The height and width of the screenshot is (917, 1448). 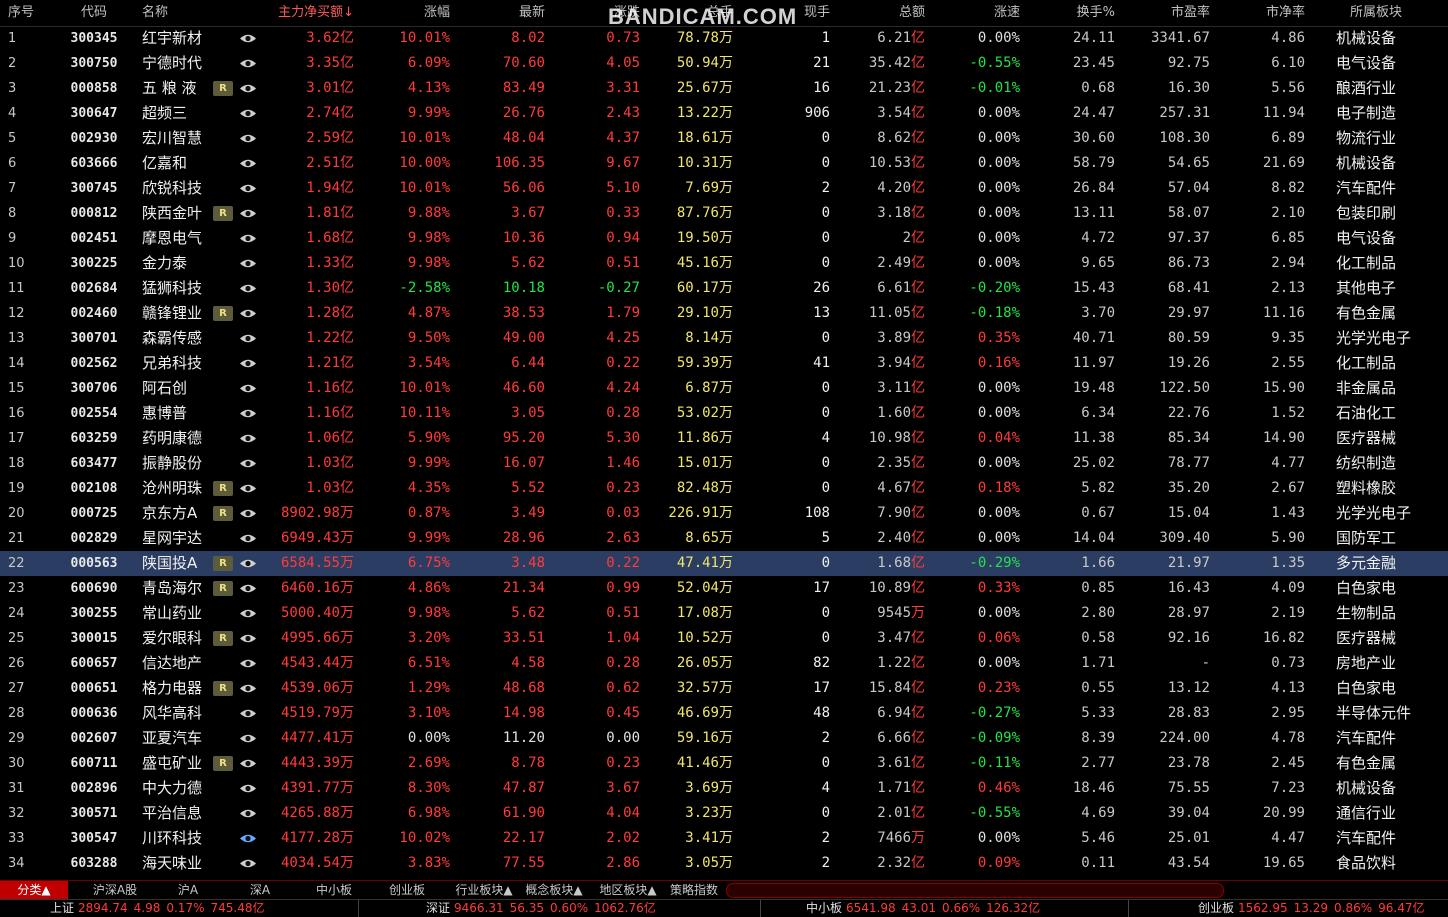 What do you see at coordinates (894, 538) in the screenshot?
I see `amount-value: 2.40` at bounding box center [894, 538].